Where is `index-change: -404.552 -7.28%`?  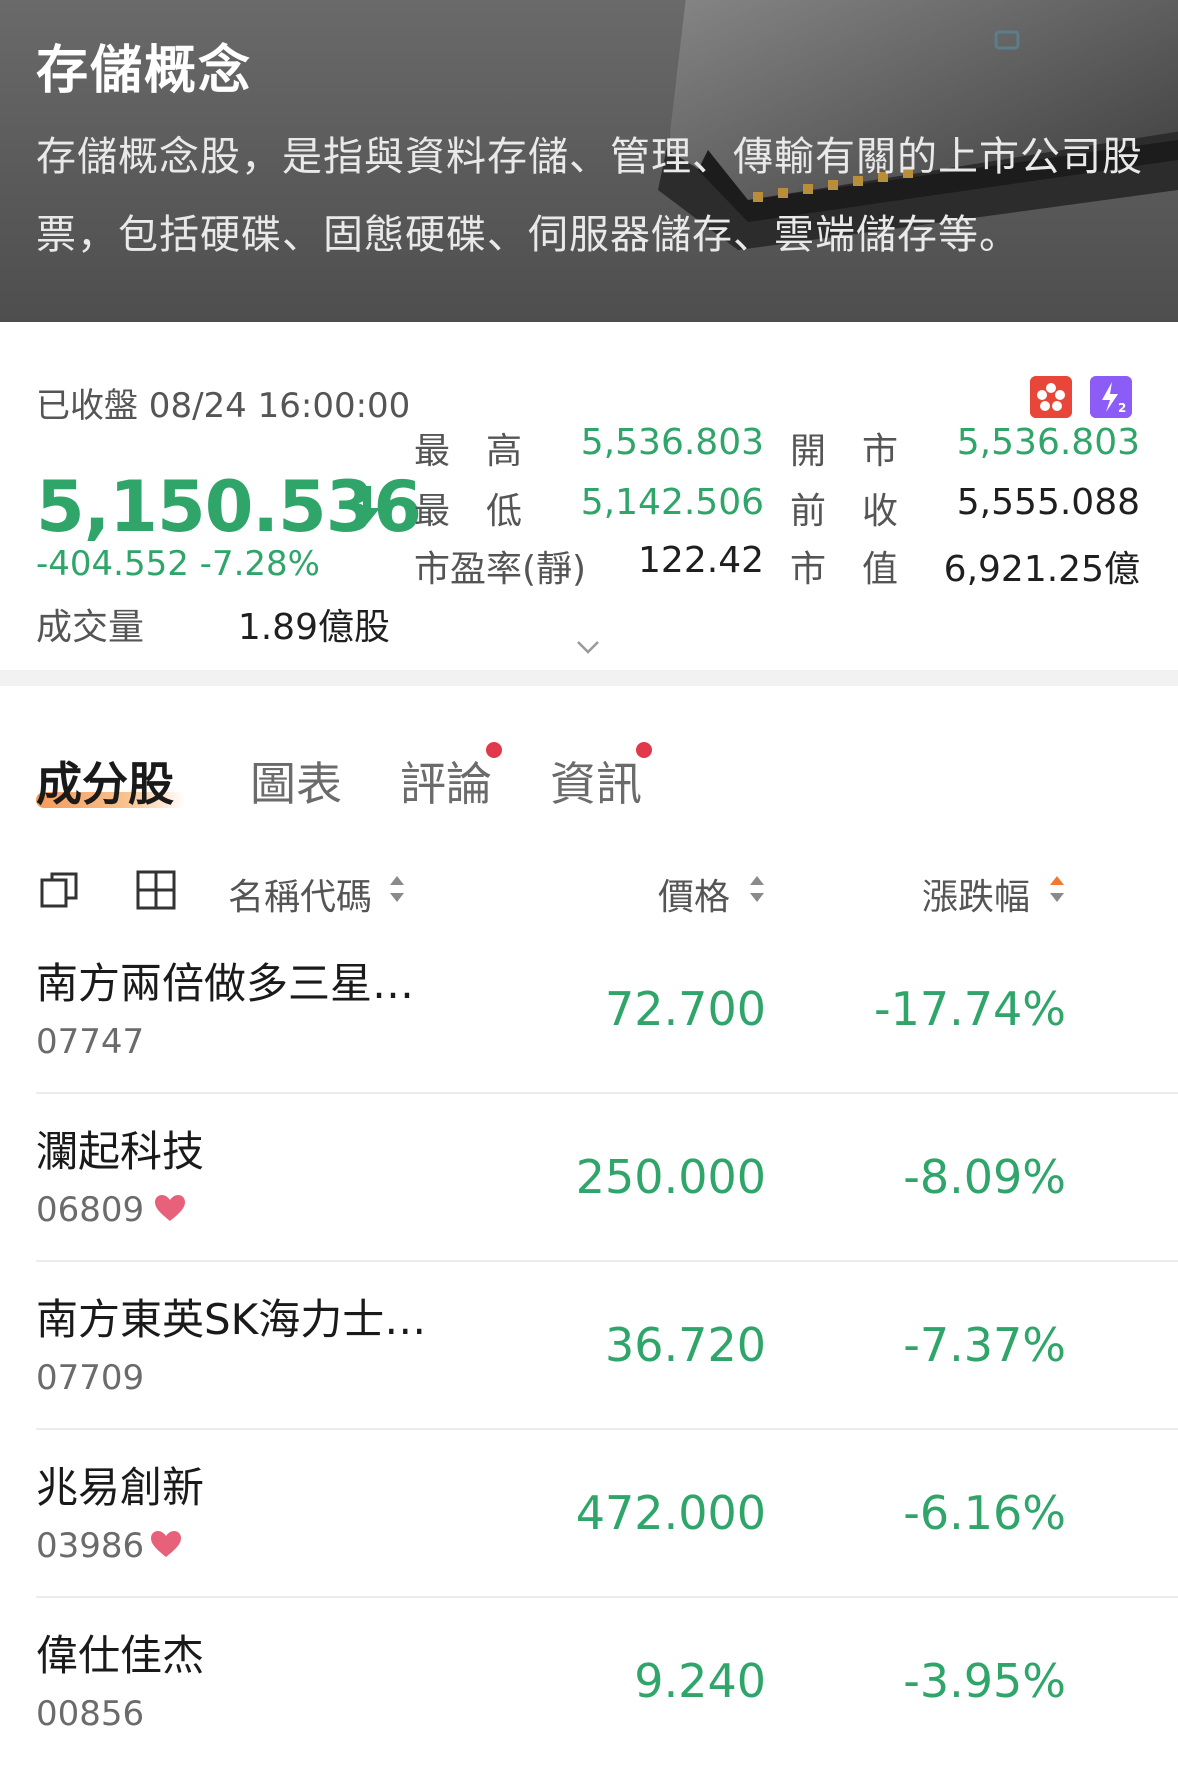 index-change: -404.552 -7.28% is located at coordinates (178, 564).